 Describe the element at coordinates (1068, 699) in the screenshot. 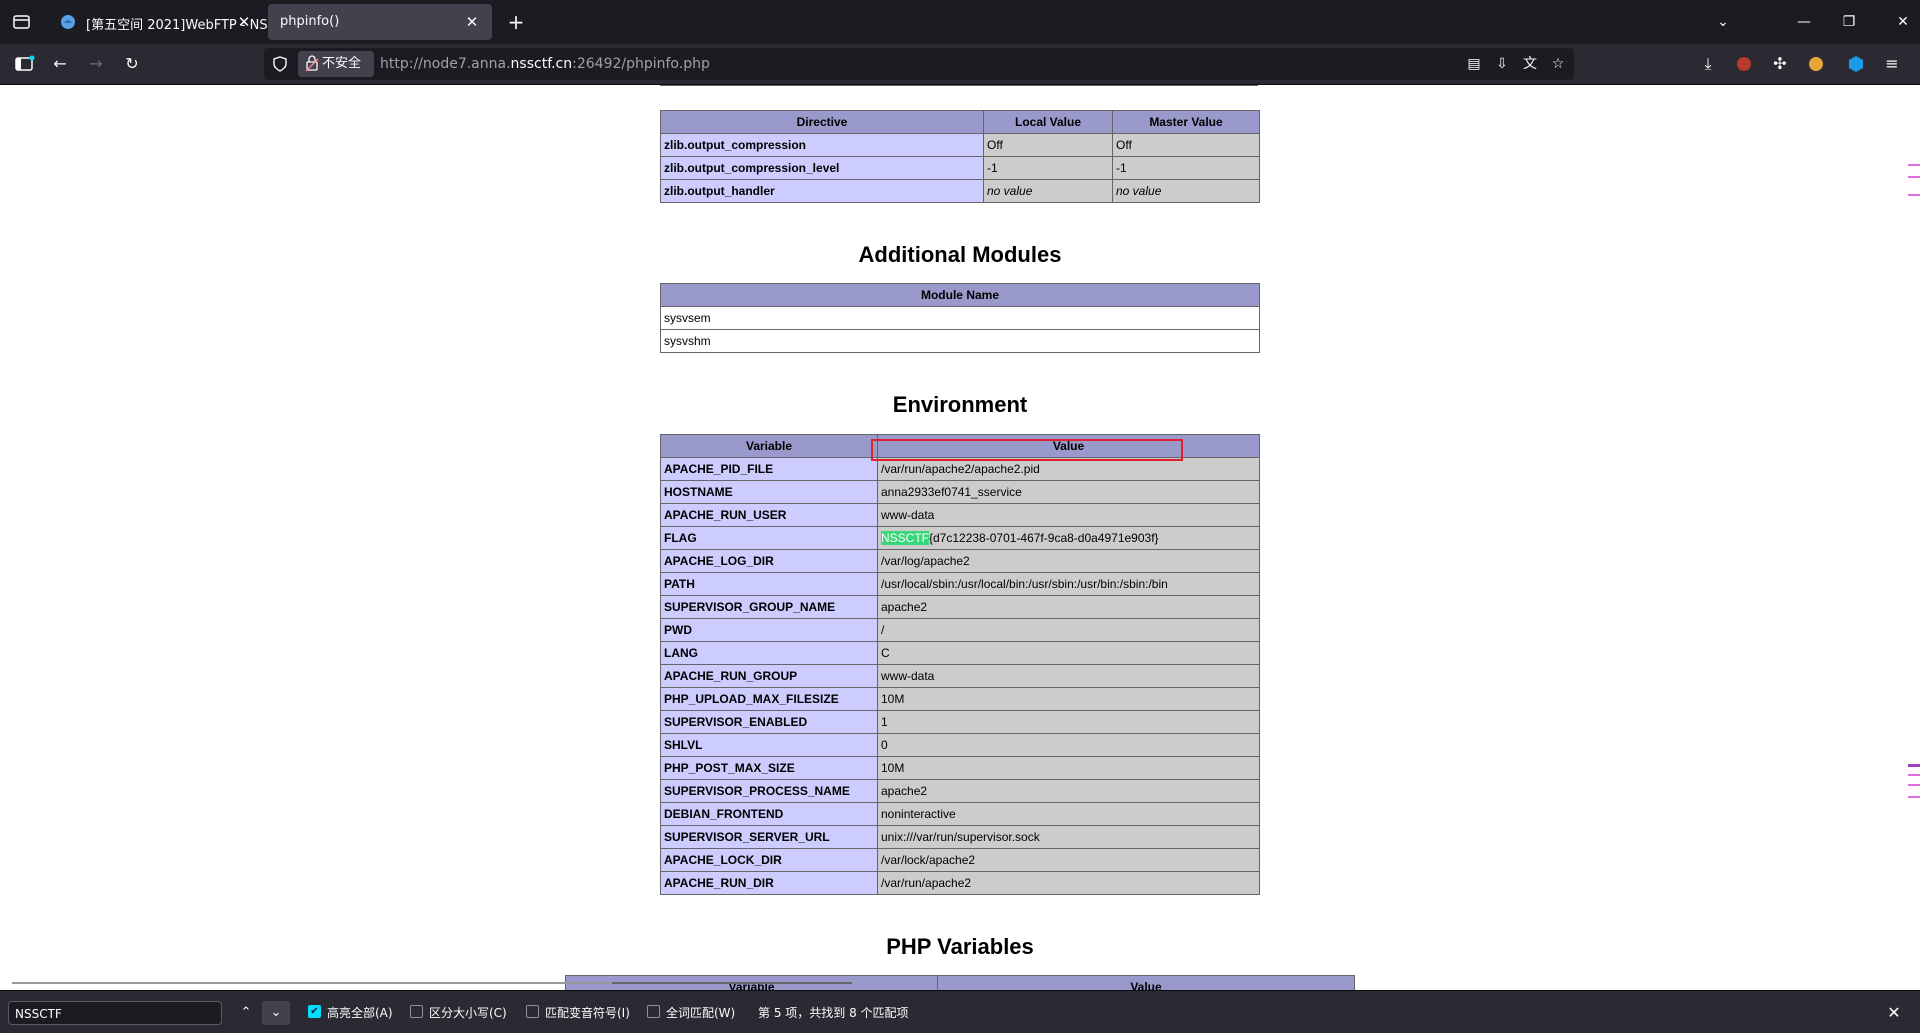

I see `env-variable-value: 10M` at that location.